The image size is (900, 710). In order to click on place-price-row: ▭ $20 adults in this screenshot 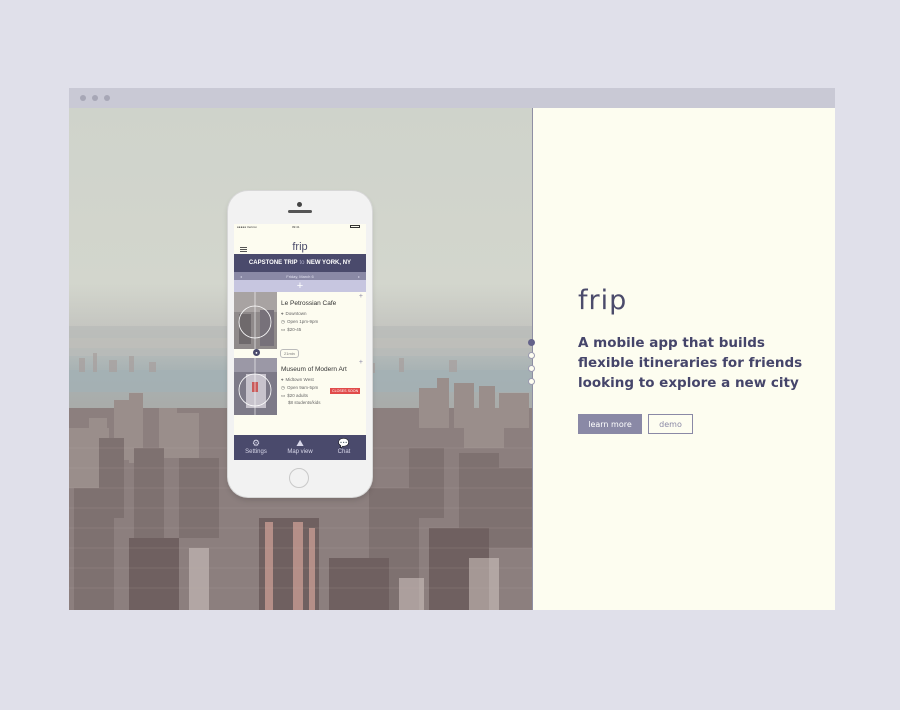, I will do `click(294, 396)`.